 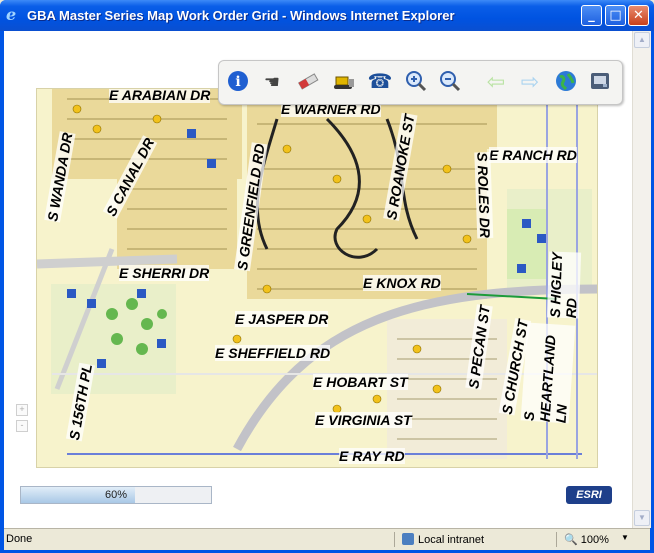 I want to click on street-label: E HOBART ST, so click(x=360, y=382).